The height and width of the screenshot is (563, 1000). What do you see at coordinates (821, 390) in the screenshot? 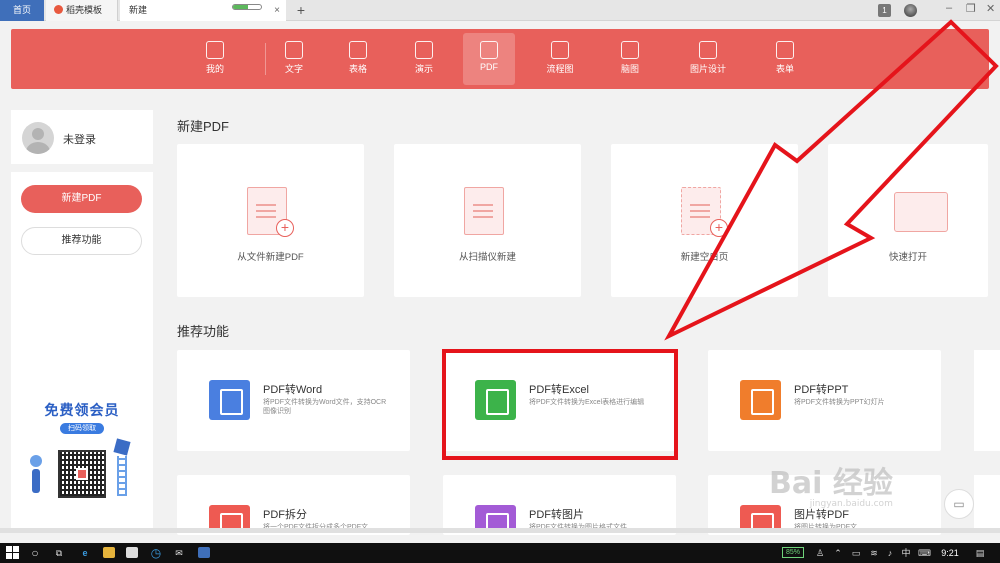
I see `card-title: PDF转PPT` at bounding box center [821, 390].